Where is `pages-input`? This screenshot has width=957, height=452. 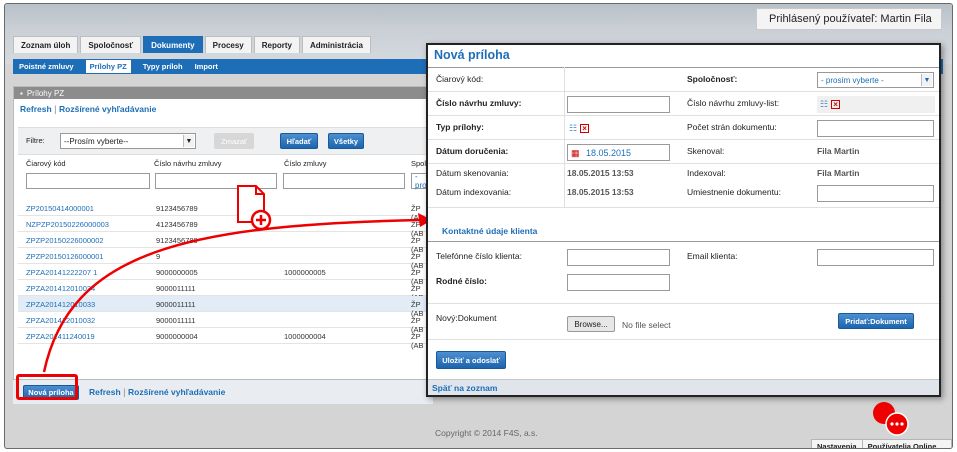
pages-input is located at coordinates (875, 128).